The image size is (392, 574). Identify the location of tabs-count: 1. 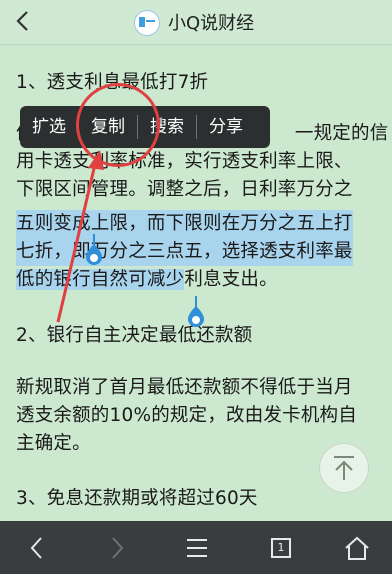
(281, 548).